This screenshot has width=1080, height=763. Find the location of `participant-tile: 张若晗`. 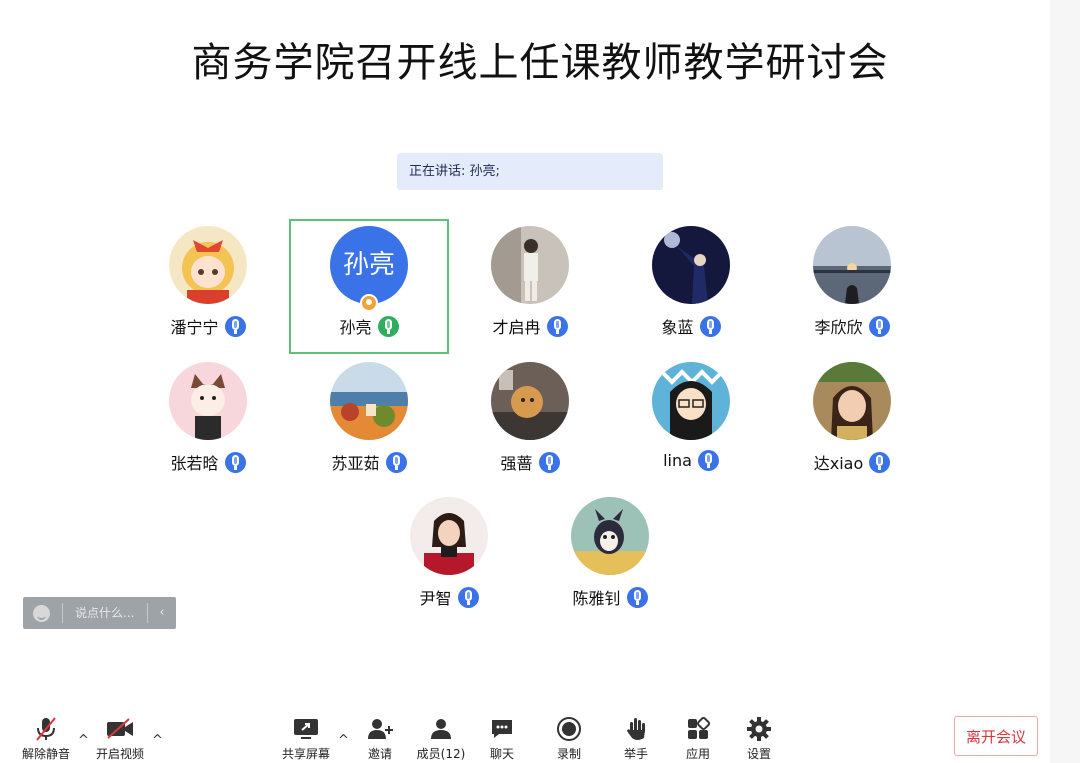

participant-tile: 张若晗 is located at coordinates (208, 418).